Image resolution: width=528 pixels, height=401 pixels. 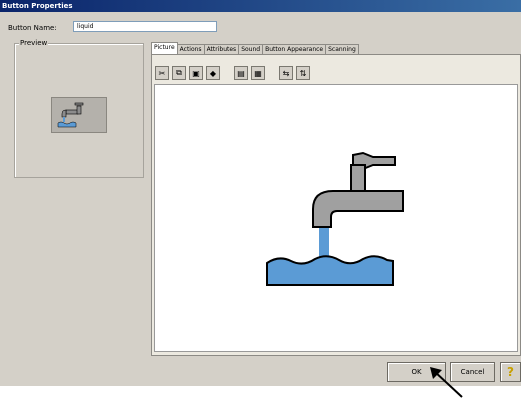 What do you see at coordinates (342, 49) in the screenshot?
I see `tab-scanning: Scanning` at bounding box center [342, 49].